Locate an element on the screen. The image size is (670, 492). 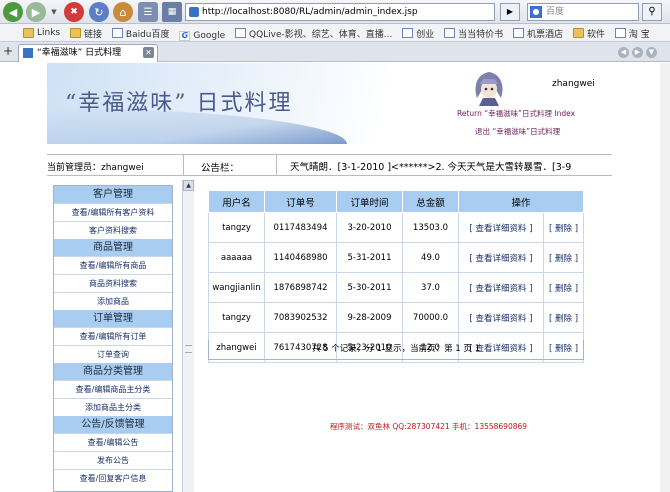
bookmark-taobao: 淘 宝 is located at coordinates (632, 32).